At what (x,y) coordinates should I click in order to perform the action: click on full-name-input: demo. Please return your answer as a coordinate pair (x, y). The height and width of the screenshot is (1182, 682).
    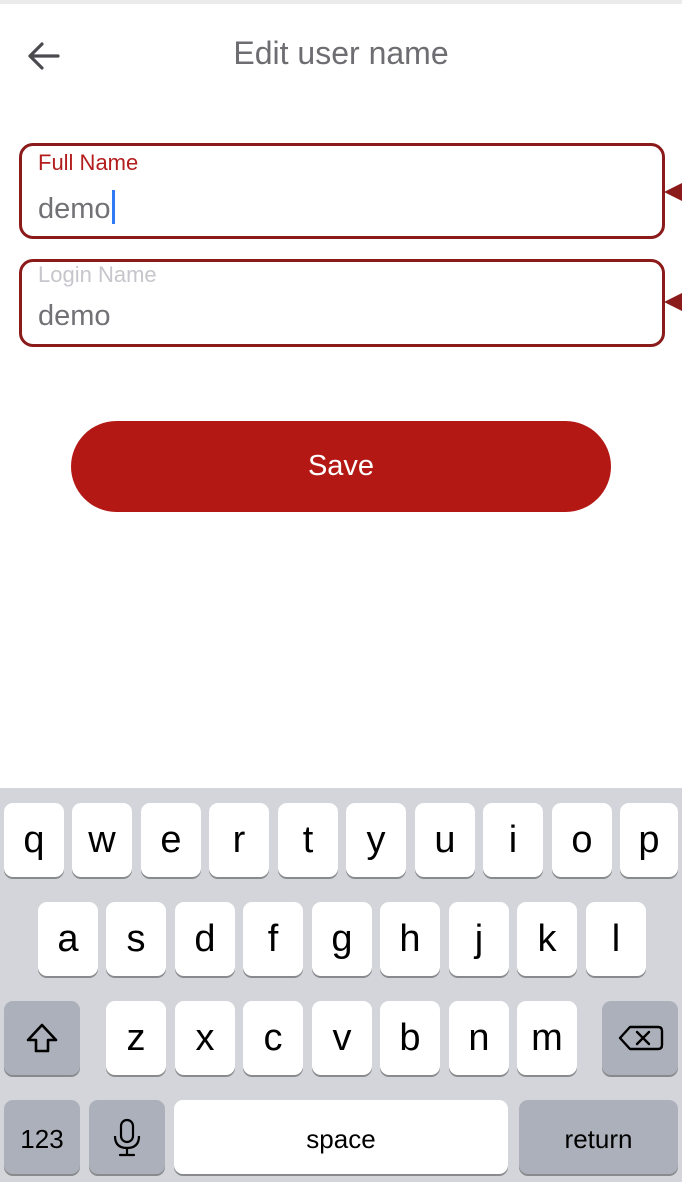
    Looking at the image, I should click on (76, 208).